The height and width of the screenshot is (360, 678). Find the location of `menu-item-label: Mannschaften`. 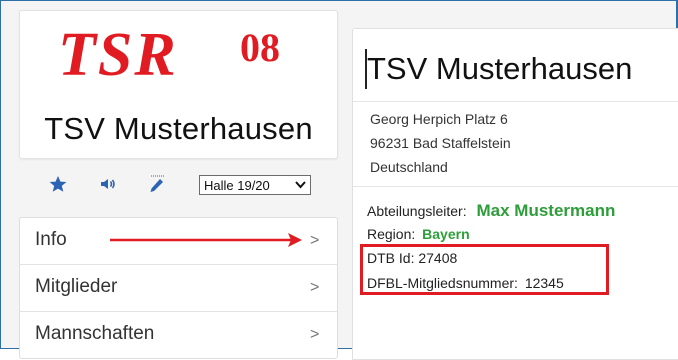

menu-item-label: Mannschaften is located at coordinates (95, 333).